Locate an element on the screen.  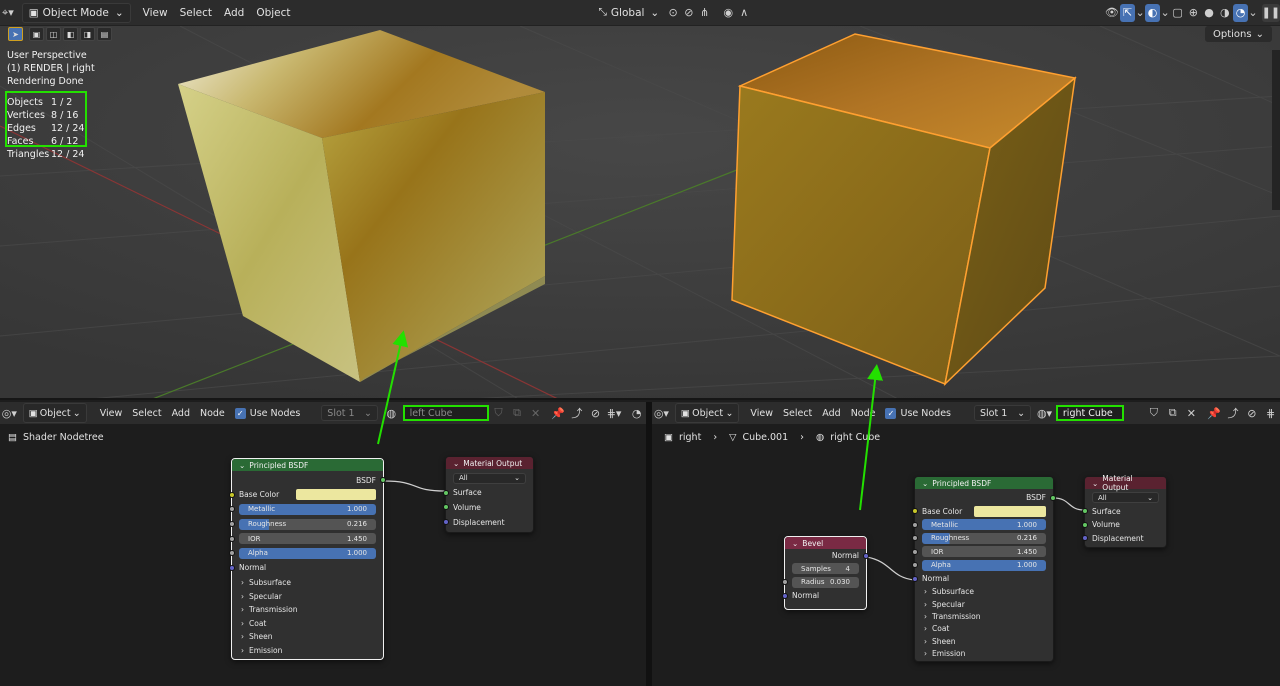
options-button: Options ⌄ is located at coordinates (1238, 34).